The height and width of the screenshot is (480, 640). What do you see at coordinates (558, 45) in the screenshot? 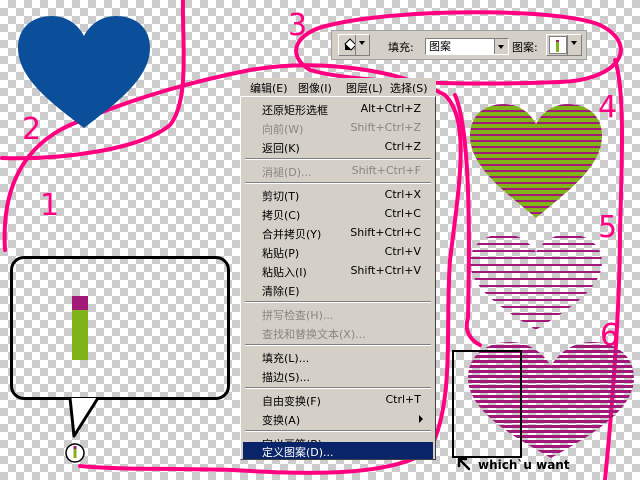
I see `pattern-swatch` at bounding box center [558, 45].